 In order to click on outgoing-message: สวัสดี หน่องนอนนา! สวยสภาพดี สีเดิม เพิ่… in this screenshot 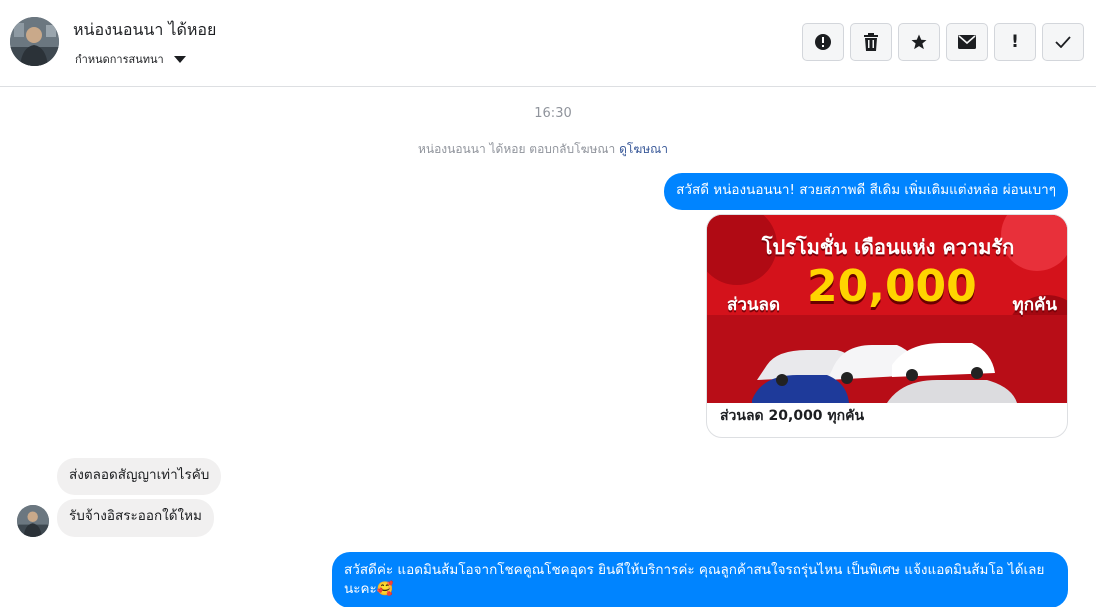, I will do `click(866, 191)`.